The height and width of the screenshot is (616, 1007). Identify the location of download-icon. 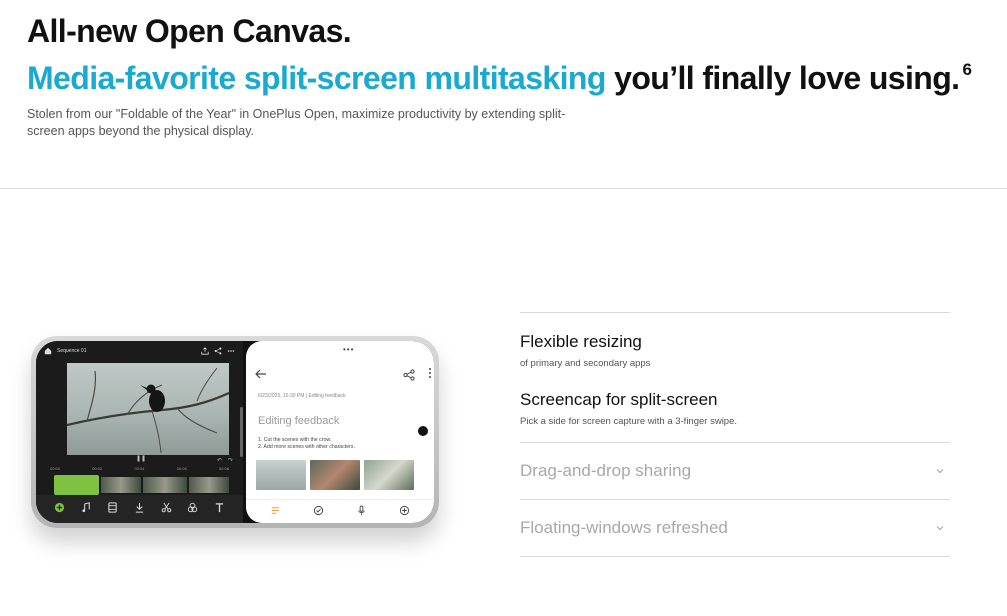
(139, 509).